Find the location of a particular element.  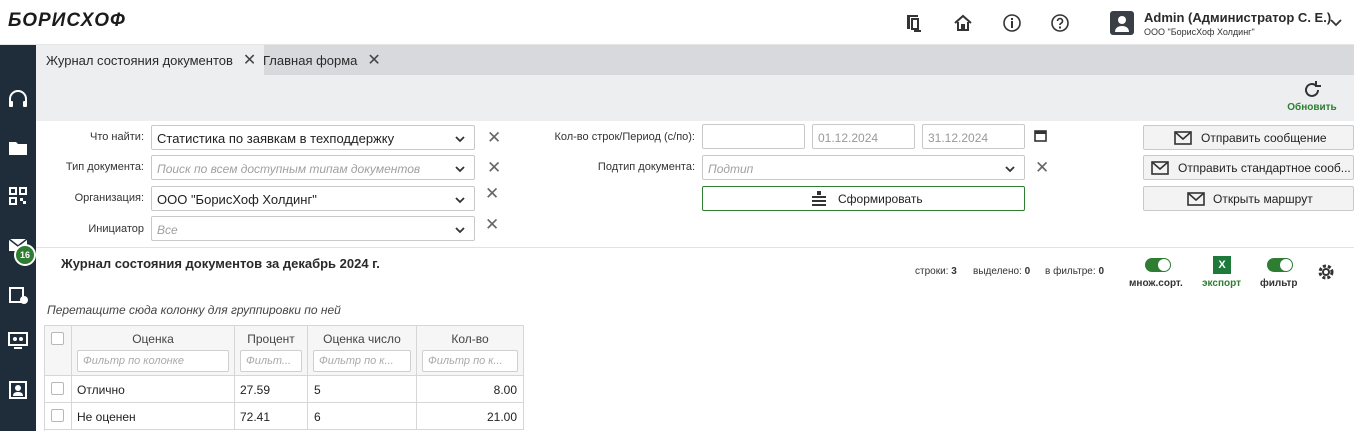

select-all-checkbox is located at coordinates (57, 338).